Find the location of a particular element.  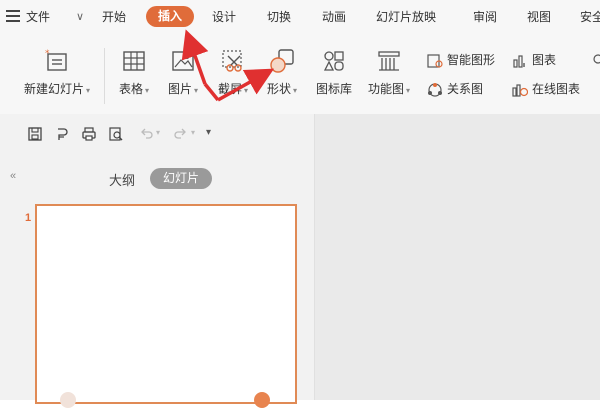

tab-slides: 幻灯片 is located at coordinates (181, 178).